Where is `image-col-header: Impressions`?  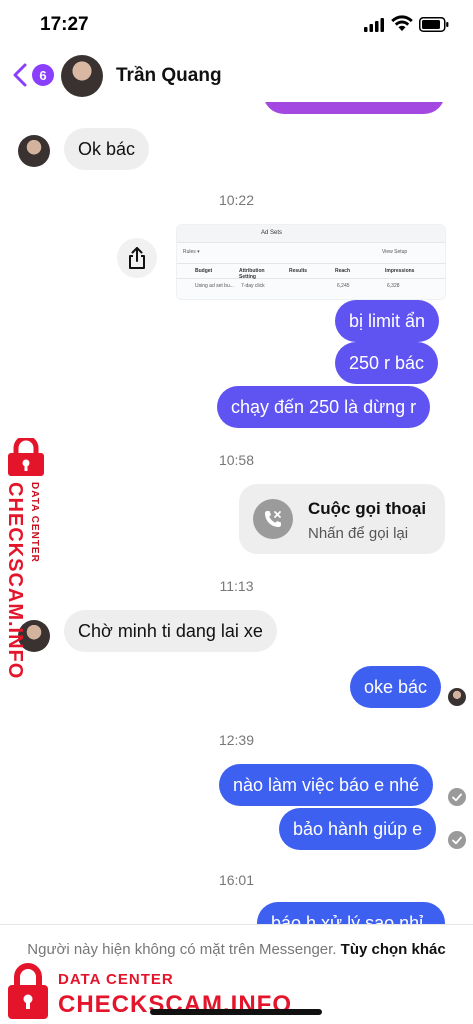 image-col-header: Impressions is located at coordinates (400, 271).